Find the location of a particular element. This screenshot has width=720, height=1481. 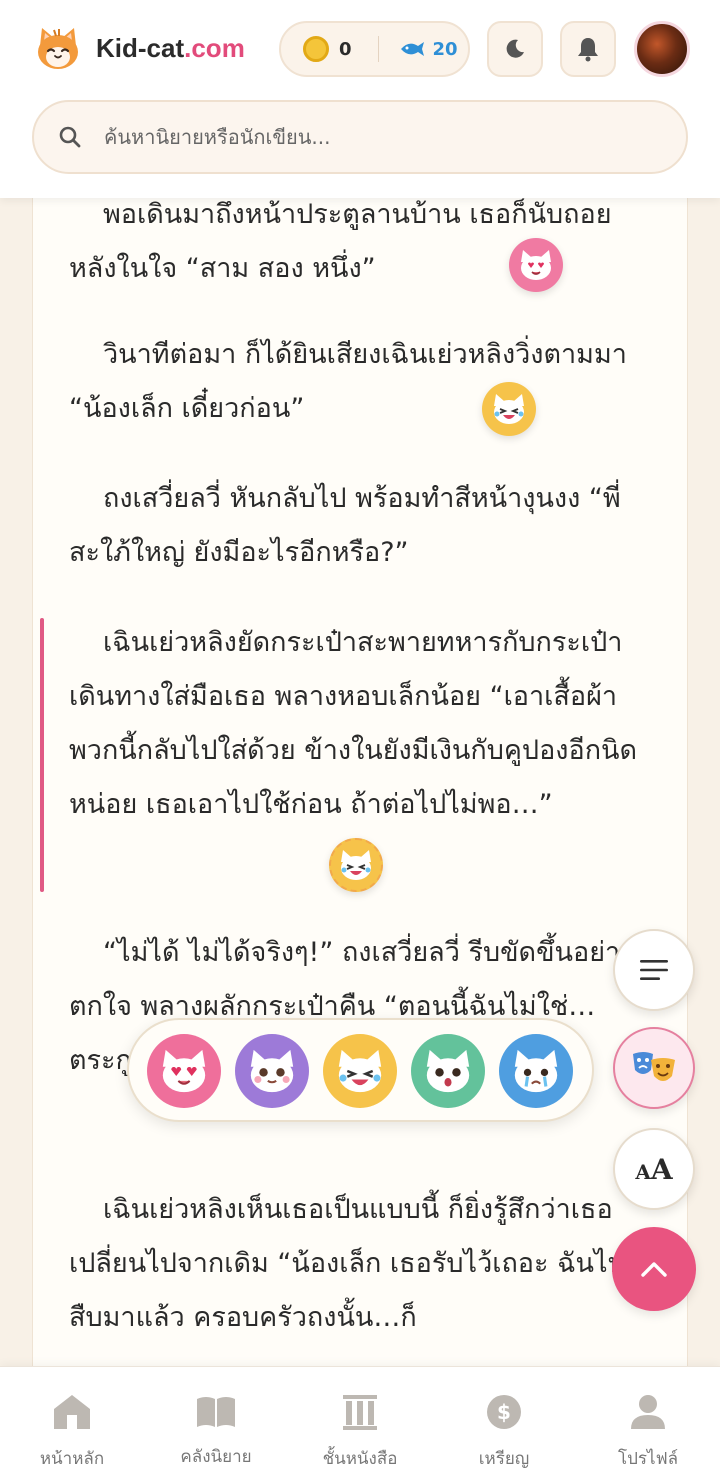

search-icon is located at coordinates (70, 137).